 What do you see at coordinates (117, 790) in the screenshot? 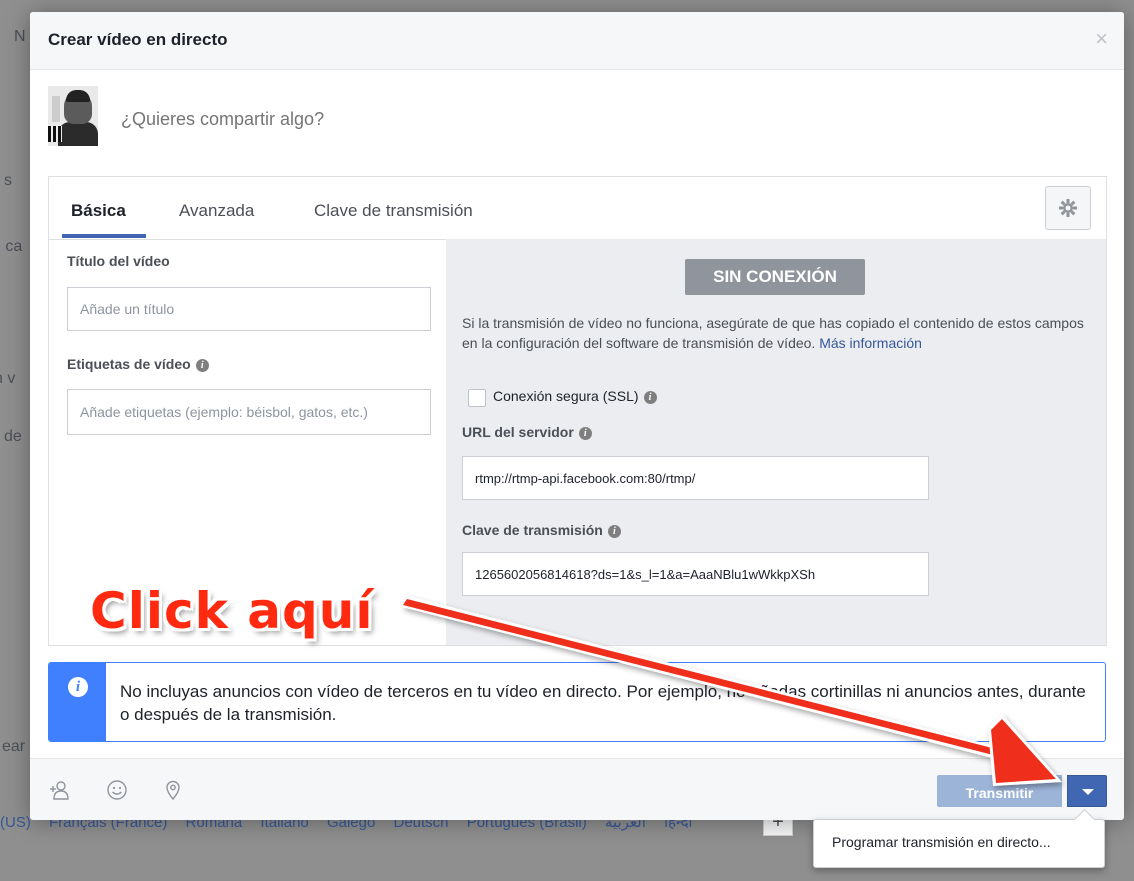
I see `emoji-icon` at bounding box center [117, 790].